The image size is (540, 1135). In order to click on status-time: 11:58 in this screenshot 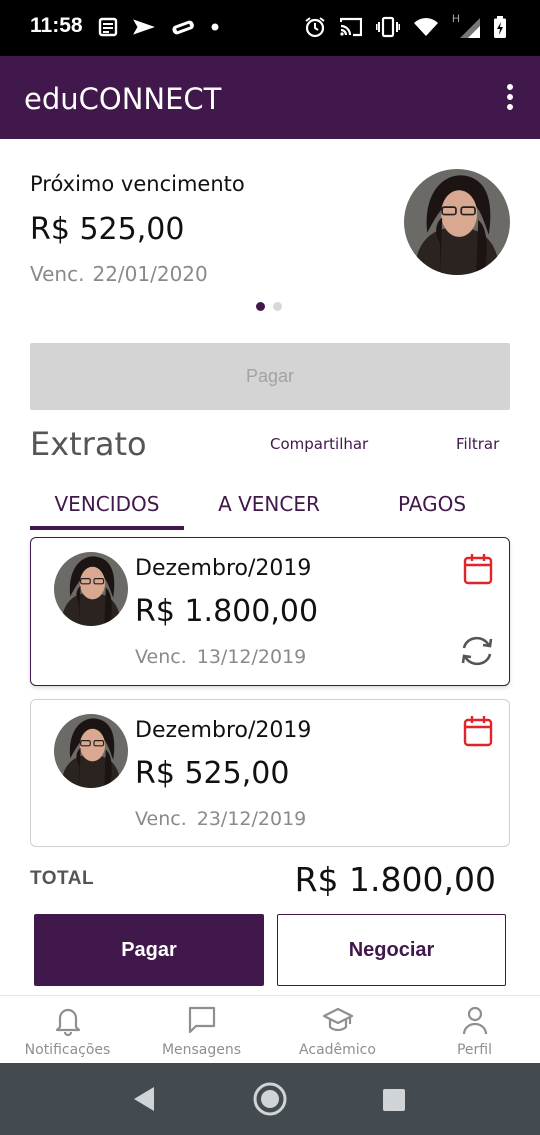, I will do `click(56, 25)`.